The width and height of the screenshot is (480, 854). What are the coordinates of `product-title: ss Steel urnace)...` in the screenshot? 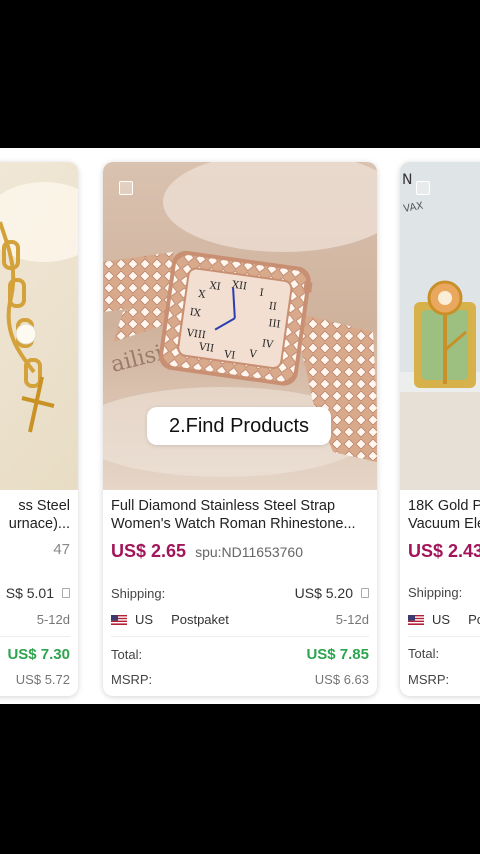 It's located at (35, 515).